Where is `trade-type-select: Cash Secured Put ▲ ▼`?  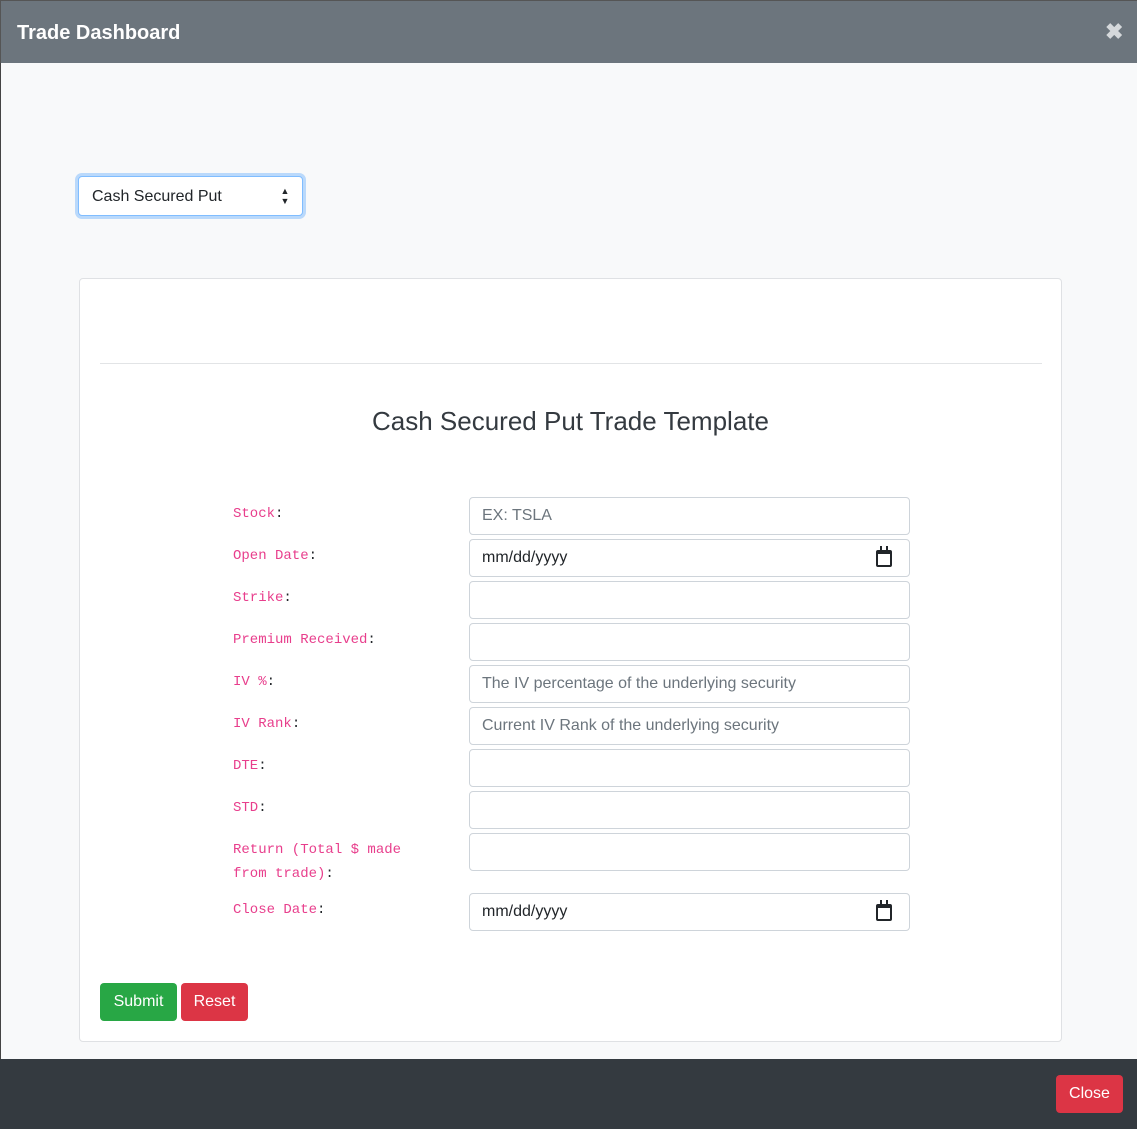 trade-type-select: Cash Secured Put ▲ ▼ is located at coordinates (190, 196).